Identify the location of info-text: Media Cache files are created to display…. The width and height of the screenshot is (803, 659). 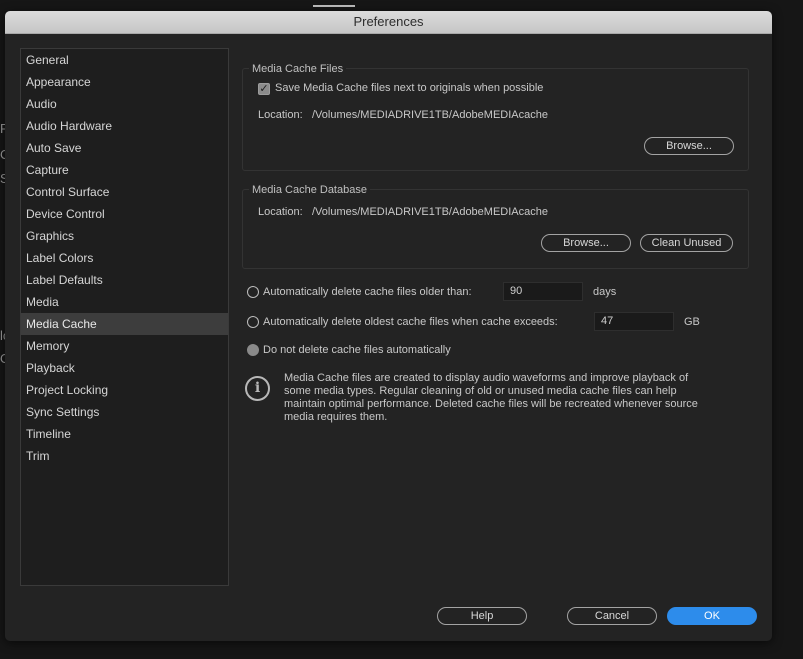
(491, 397).